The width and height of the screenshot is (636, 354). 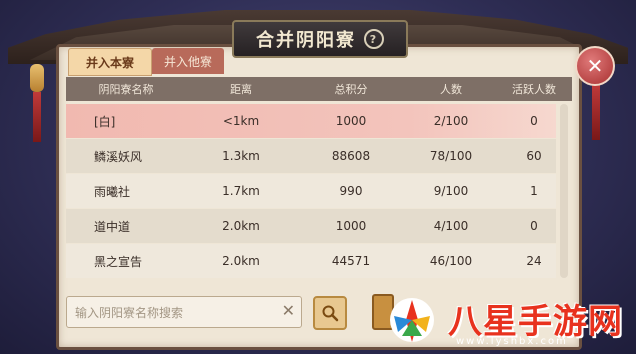 I want to click on row-members: 4/100, so click(x=451, y=226).